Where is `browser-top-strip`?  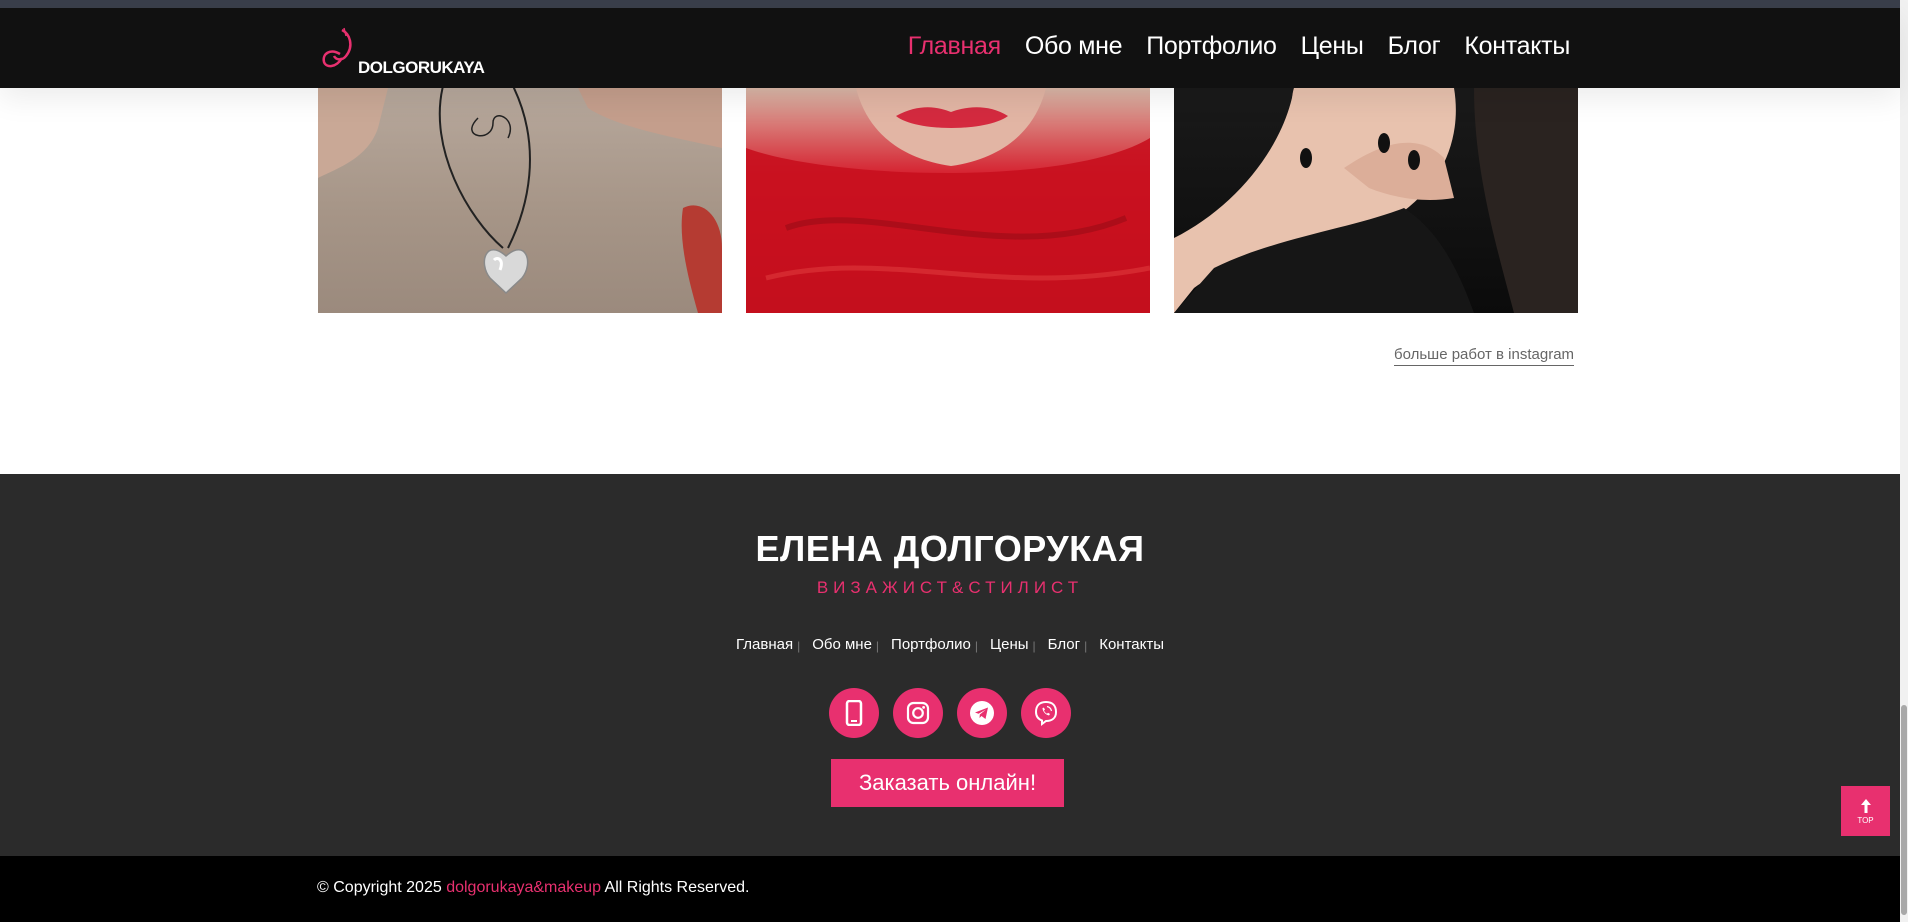
browser-top-strip is located at coordinates (954, 4).